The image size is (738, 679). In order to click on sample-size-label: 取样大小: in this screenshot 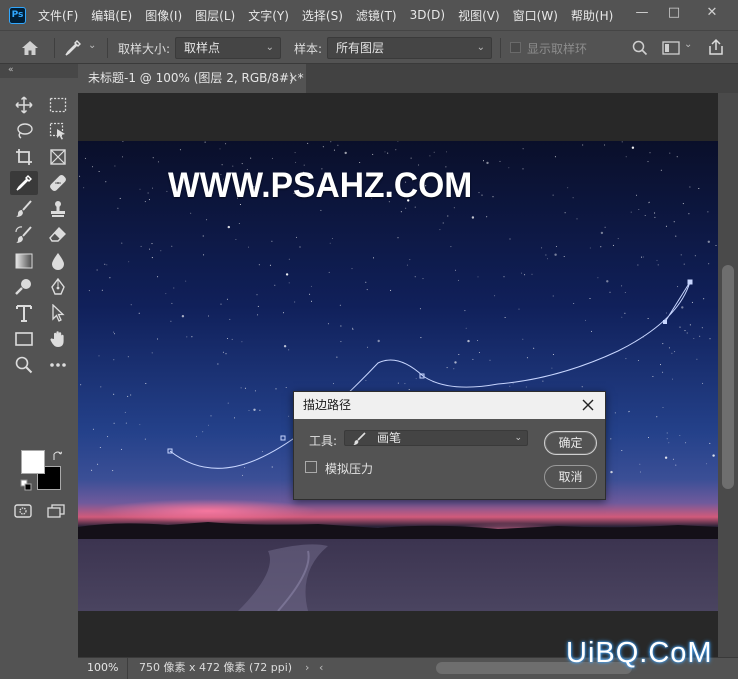, I will do `click(144, 49)`.